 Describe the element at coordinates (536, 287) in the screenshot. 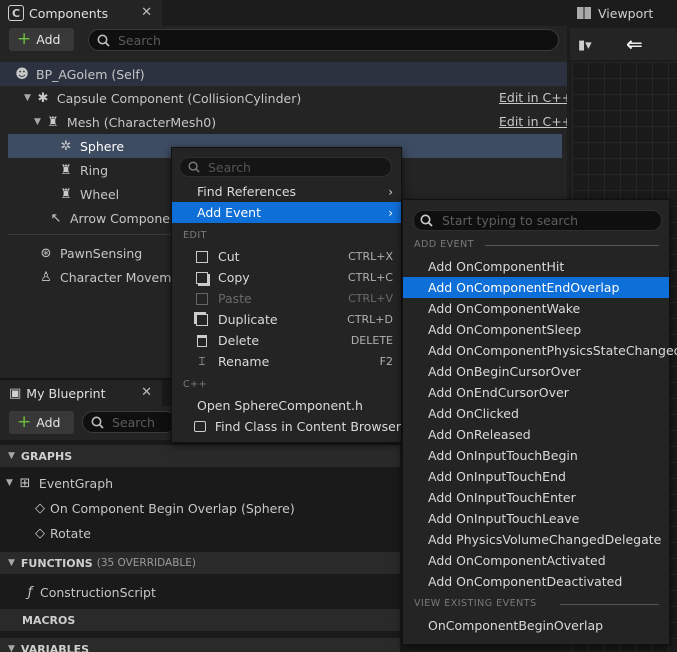

I see `event-item: Add OnComponentEndOverlap` at that location.